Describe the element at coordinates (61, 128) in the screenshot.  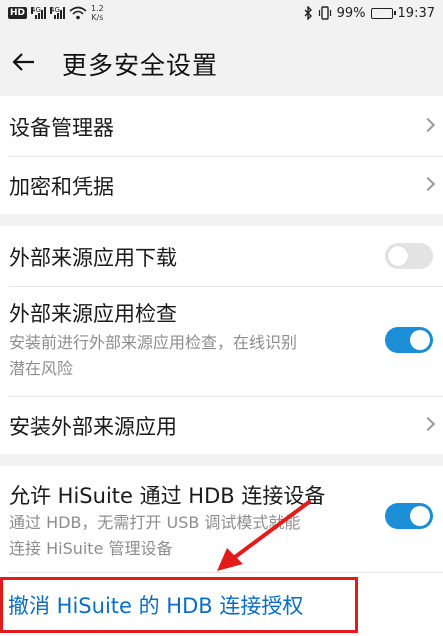
I see `device-manager-label: 设备管理器` at that location.